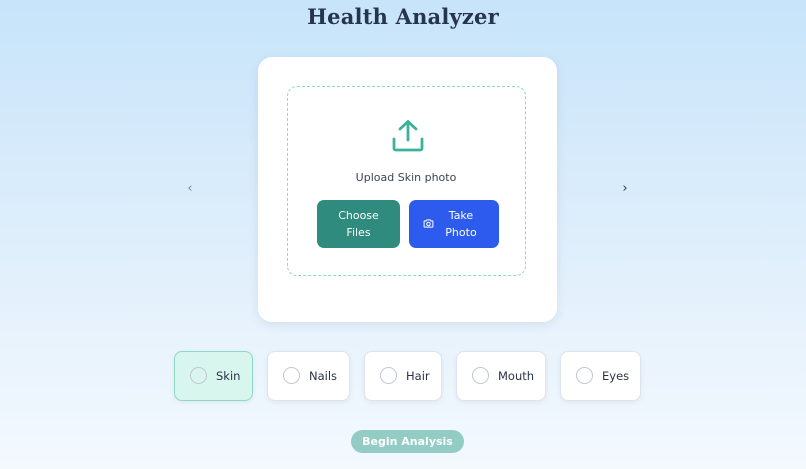 The height and width of the screenshot is (469, 806). I want to click on category-eyes: Eyes, so click(600, 376).